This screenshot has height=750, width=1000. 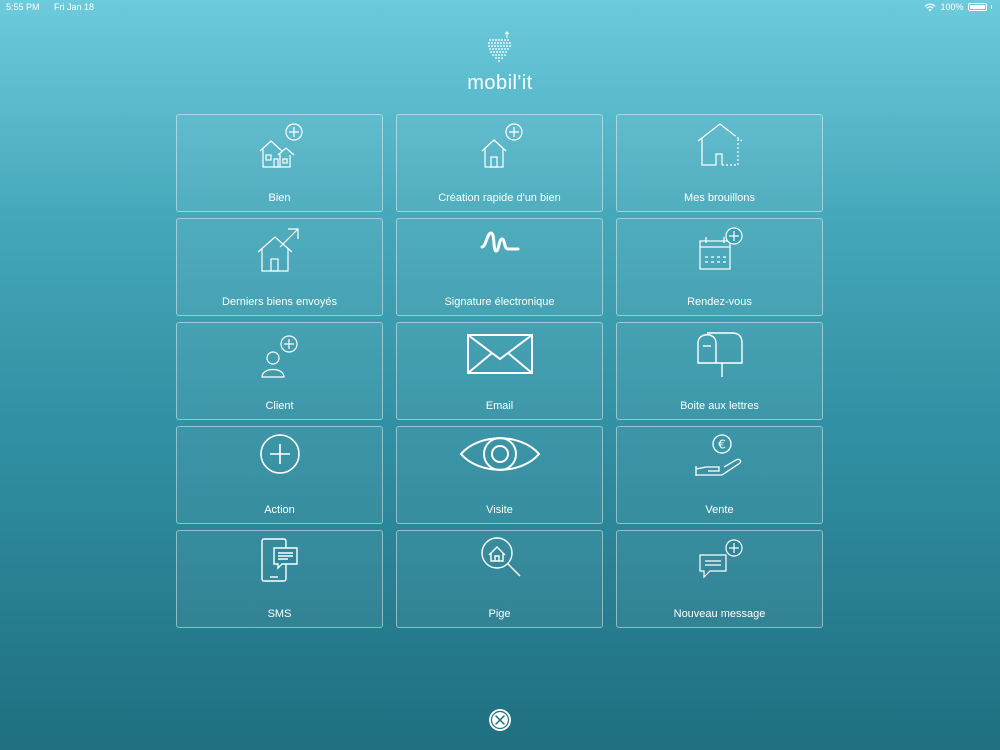 I want to click on close-icon, so click(x=500, y=720).